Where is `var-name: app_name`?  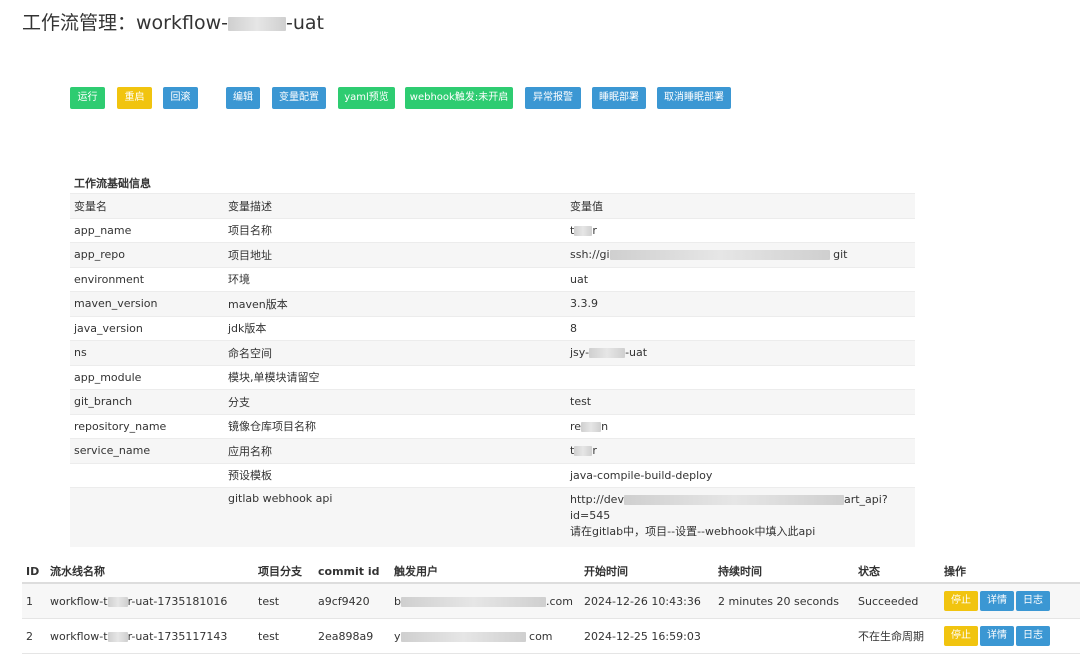 var-name: app_name is located at coordinates (147, 230).